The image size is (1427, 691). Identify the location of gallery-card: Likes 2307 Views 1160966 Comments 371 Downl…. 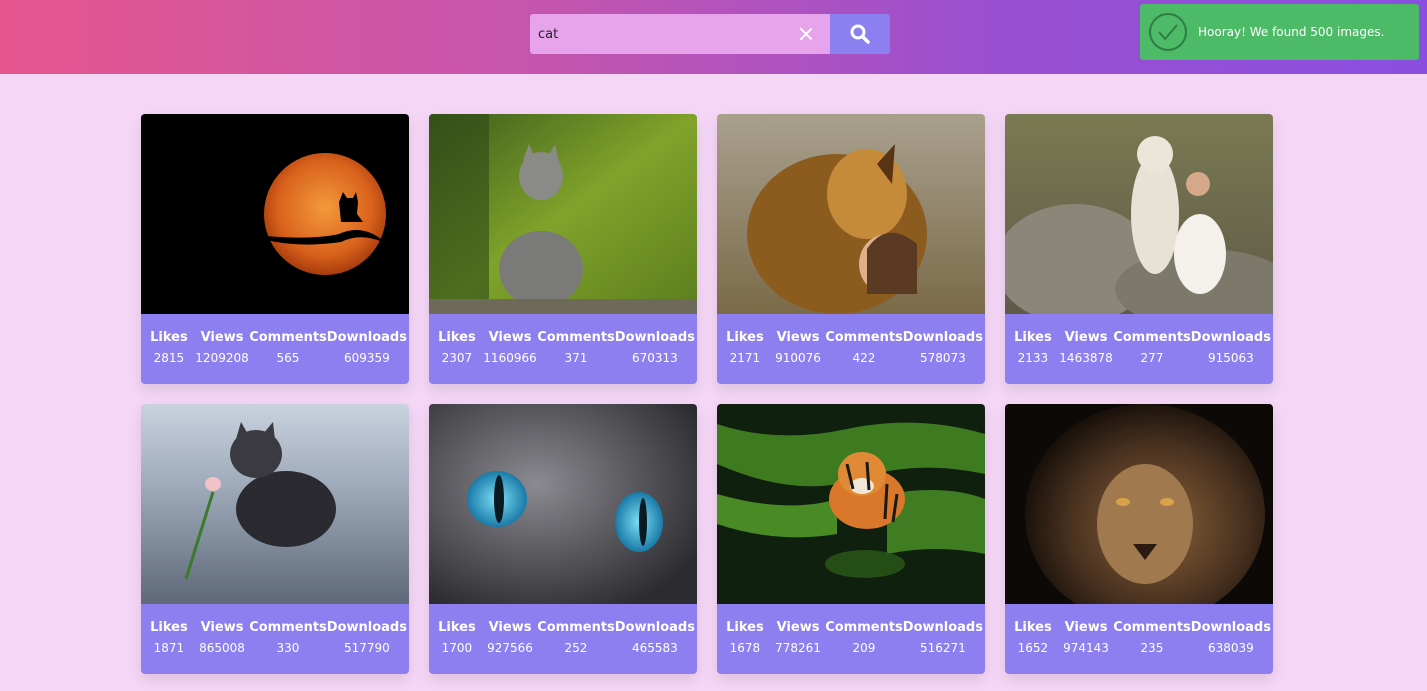
(563, 249).